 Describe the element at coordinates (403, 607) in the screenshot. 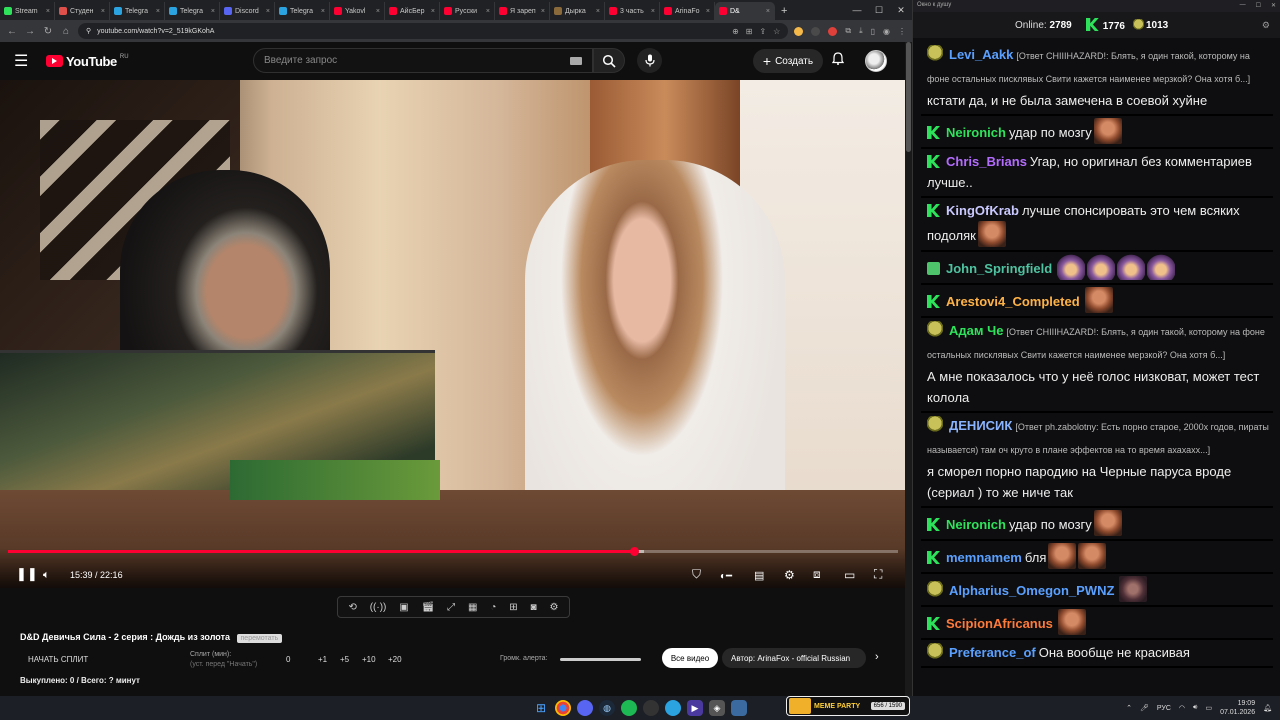

I see `watch-later-icon: ▣` at that location.